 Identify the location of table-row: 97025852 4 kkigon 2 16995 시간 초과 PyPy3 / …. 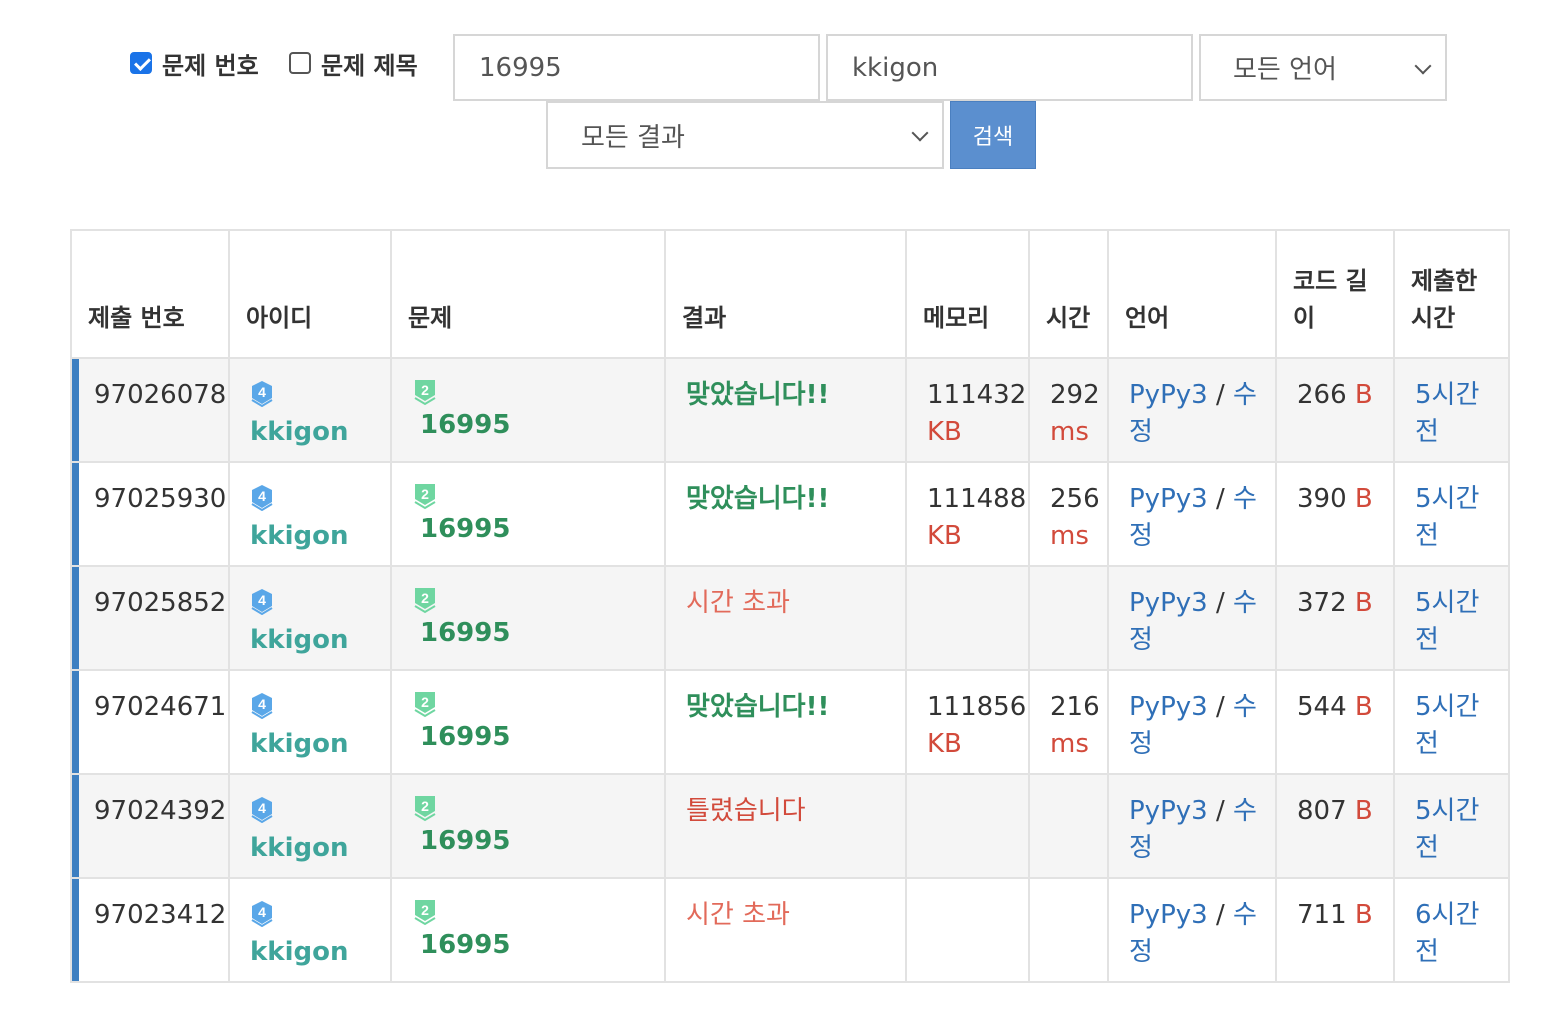
(790, 618).